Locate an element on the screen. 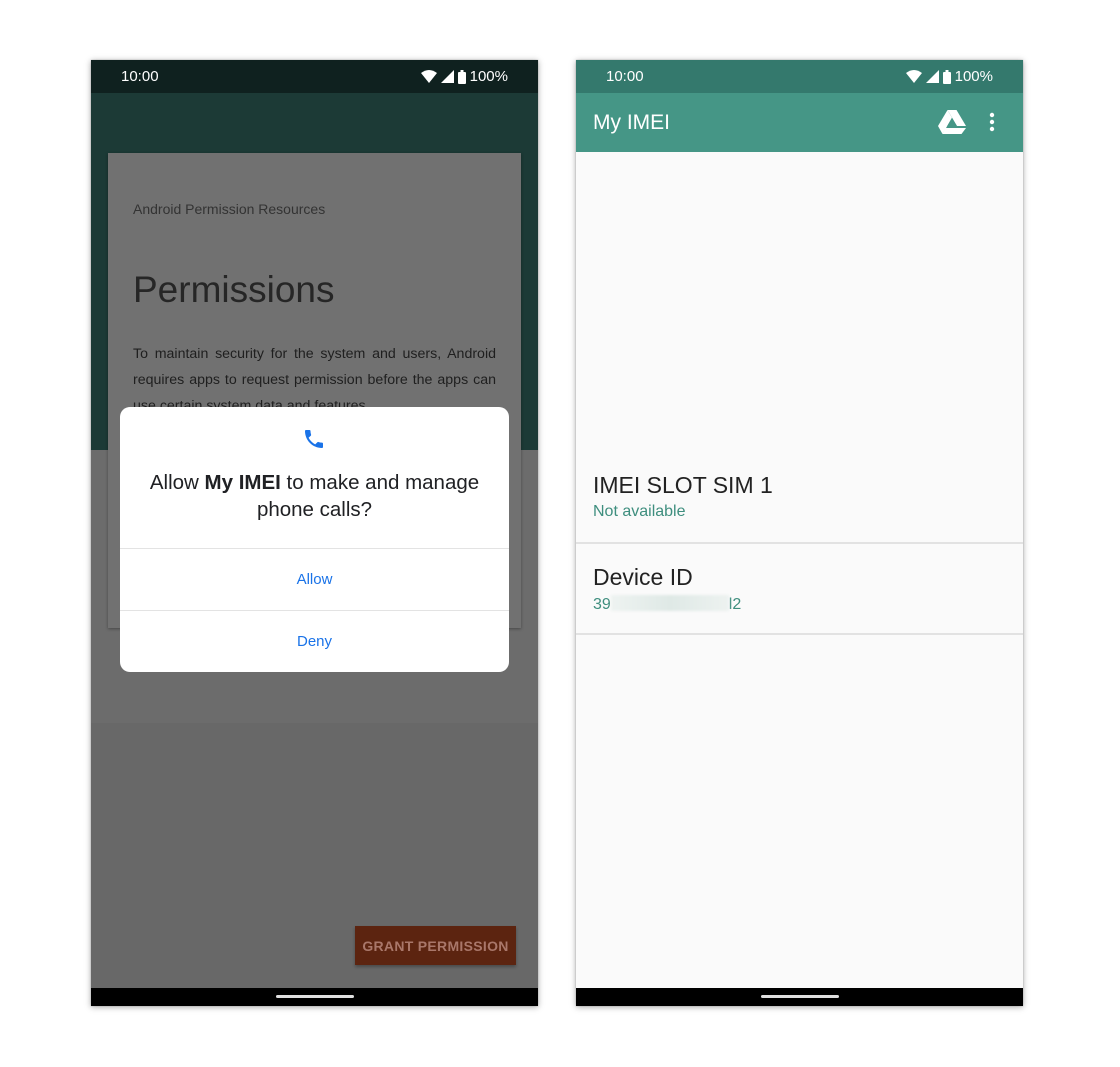  device-id-start: 39 is located at coordinates (602, 604).